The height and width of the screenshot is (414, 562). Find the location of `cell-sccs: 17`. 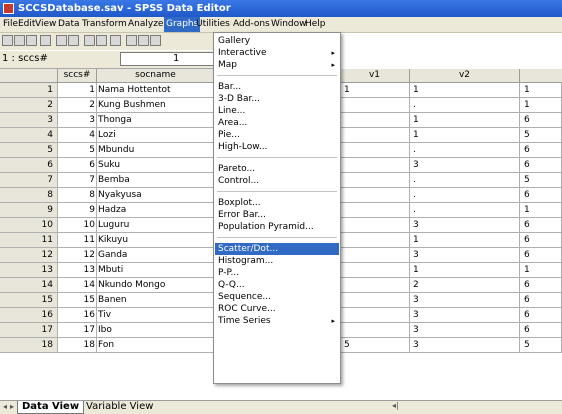

cell-sccs: 17 is located at coordinates (77, 330).